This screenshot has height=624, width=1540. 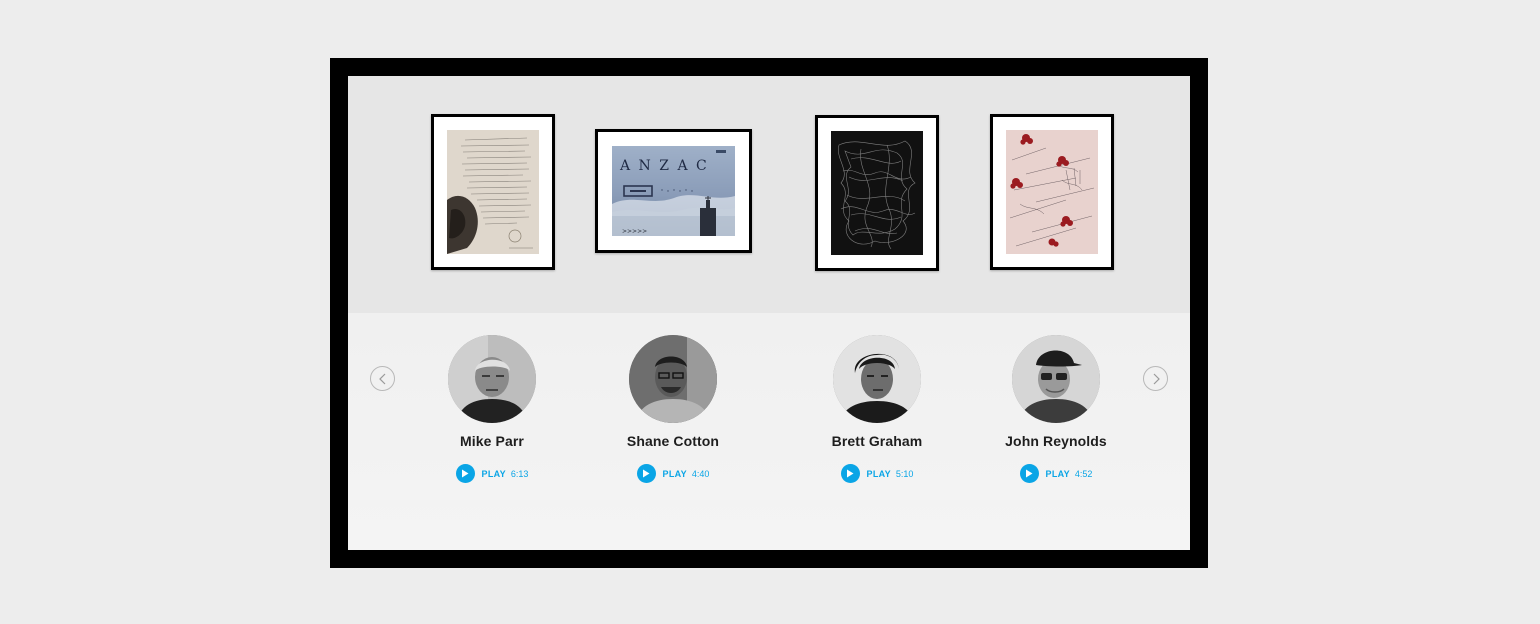 I want to click on carousel-prev-button, so click(x=382, y=378).